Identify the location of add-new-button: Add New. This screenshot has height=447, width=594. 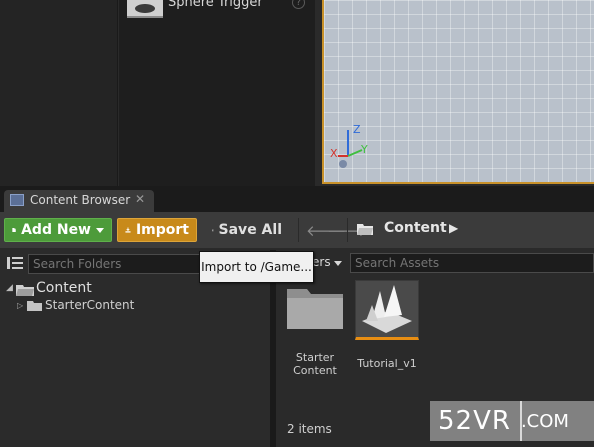
(58, 230).